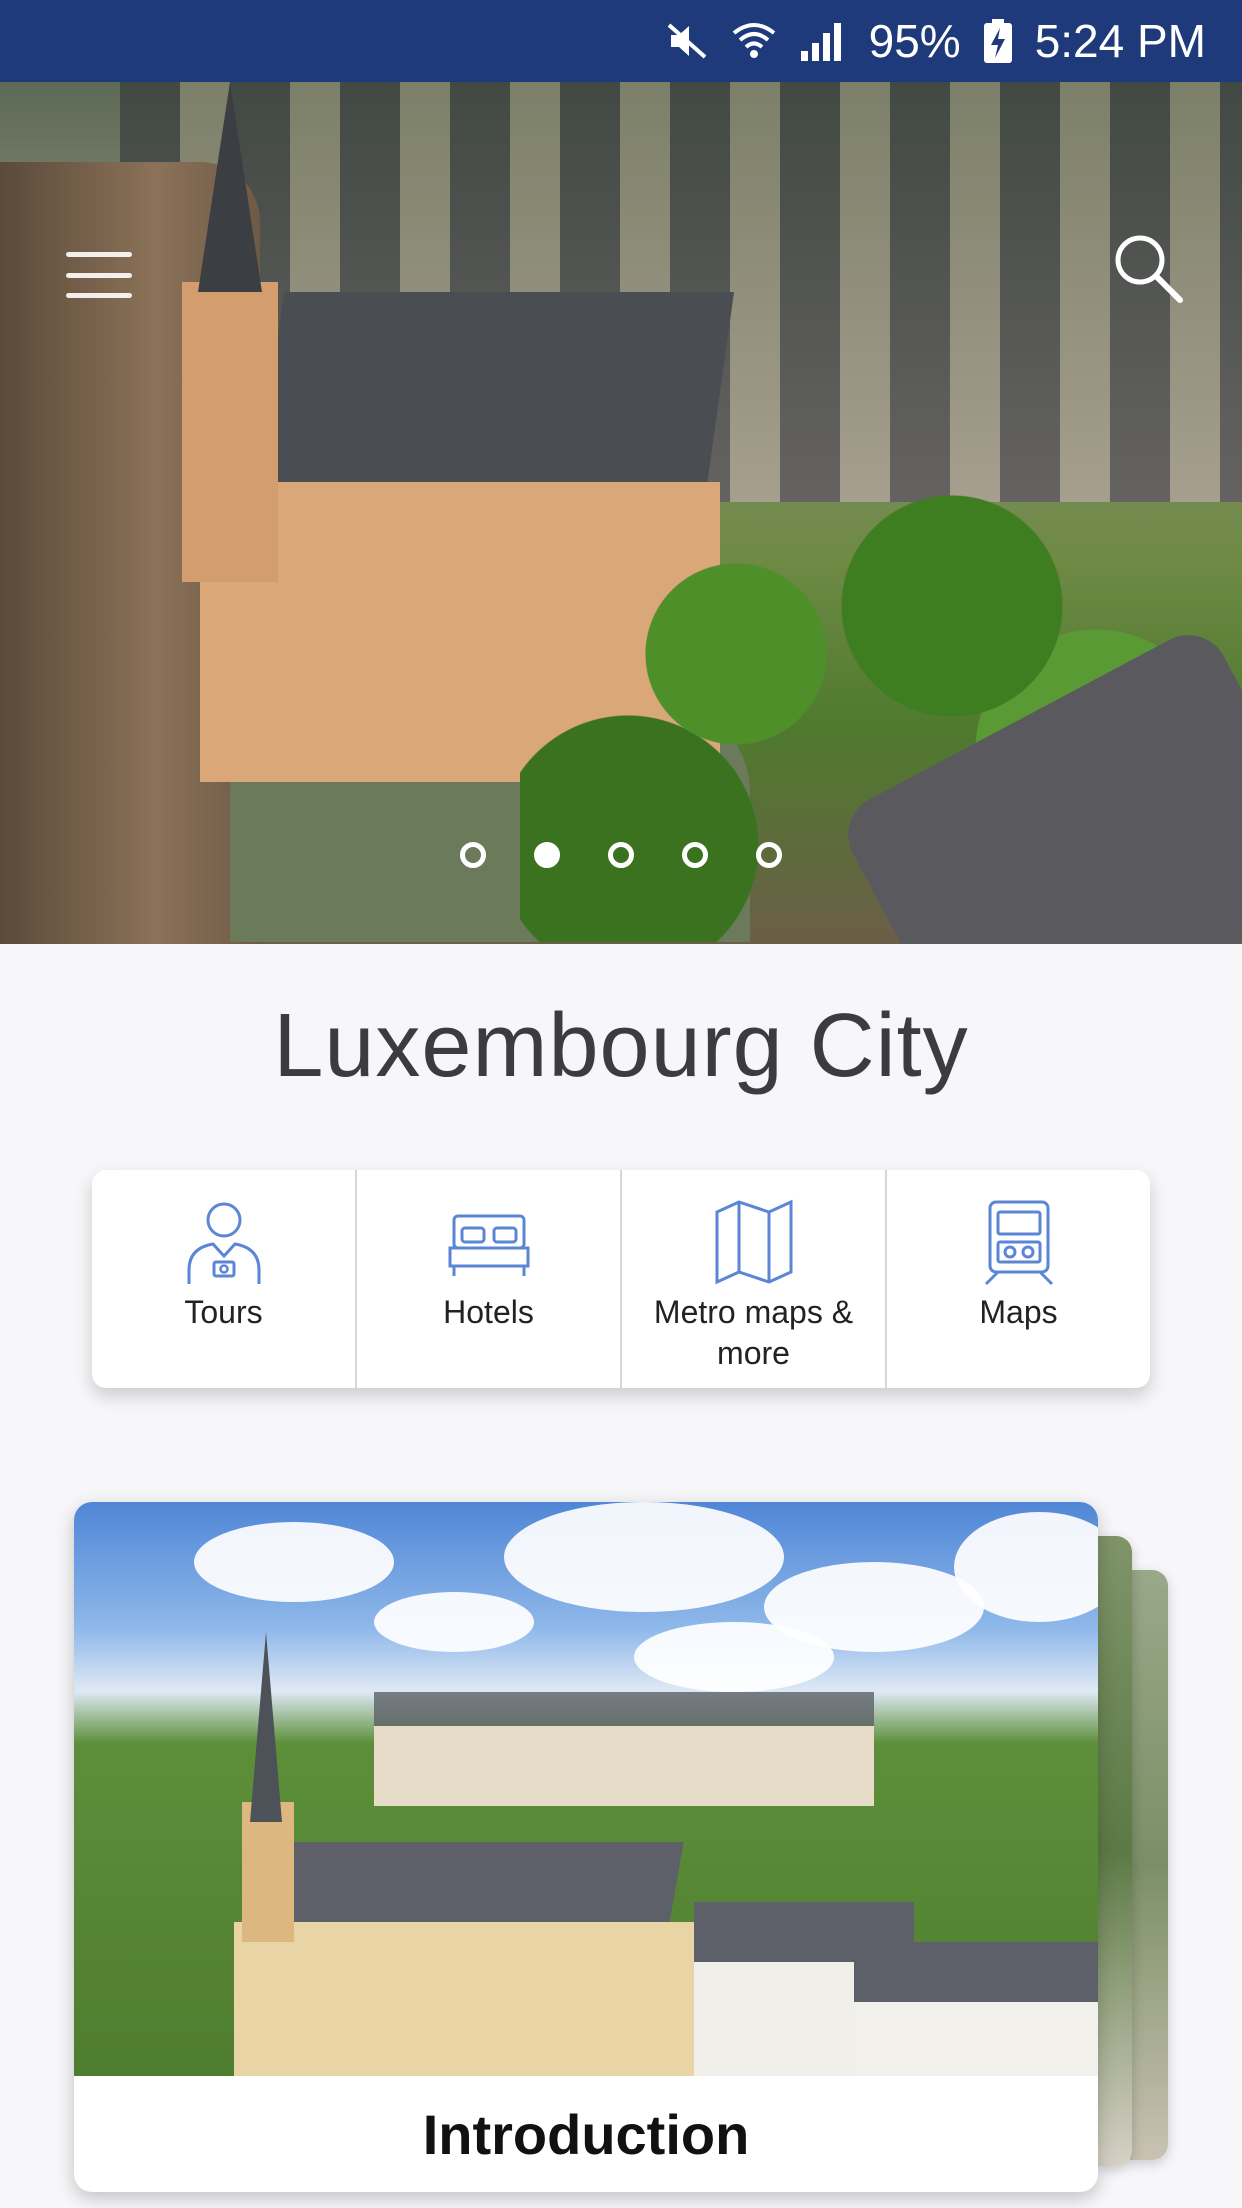  What do you see at coordinates (547, 855) in the screenshot?
I see `carousel-dot-active` at bounding box center [547, 855].